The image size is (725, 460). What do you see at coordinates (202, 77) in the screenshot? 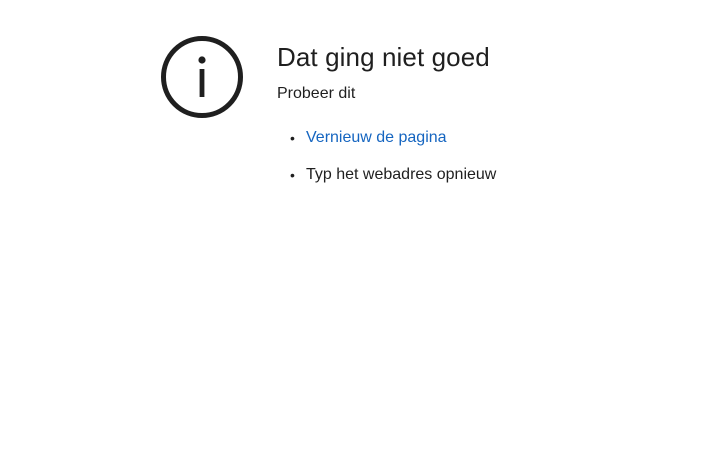
I see `info-icon` at bounding box center [202, 77].